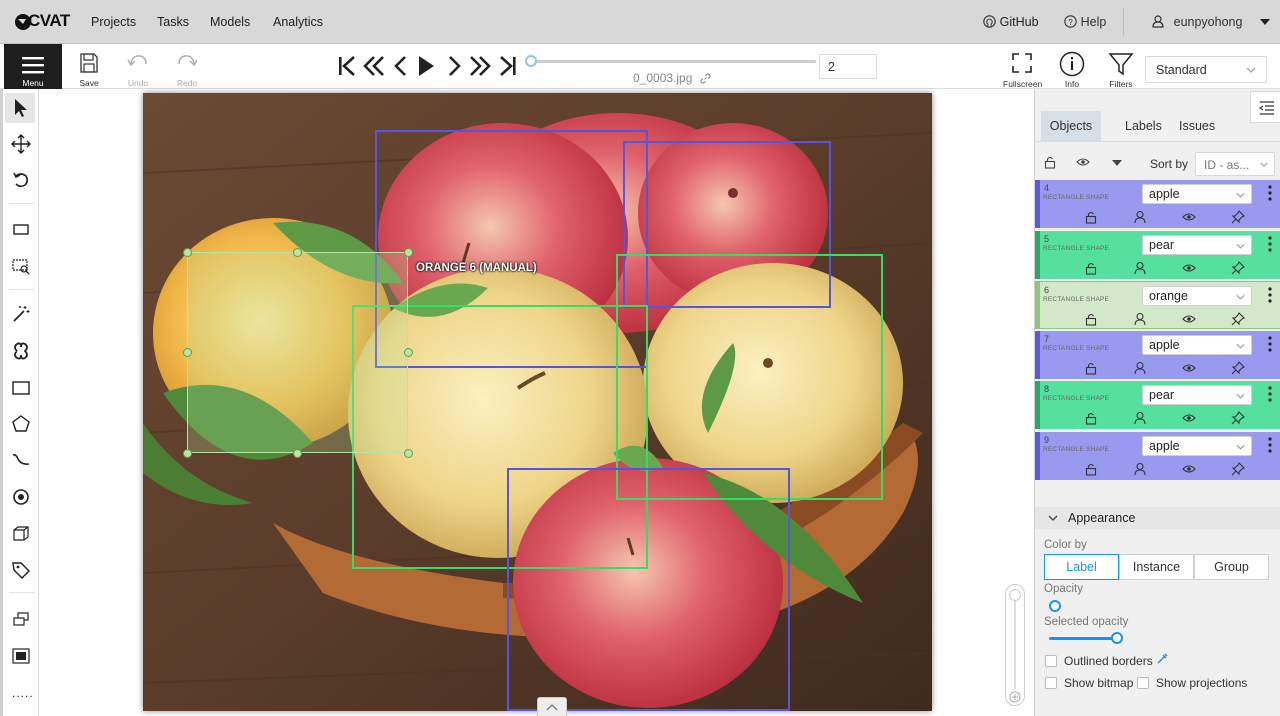  Describe the element at coordinates (1055, 606) in the screenshot. I see `opacity-slider-handle` at that location.